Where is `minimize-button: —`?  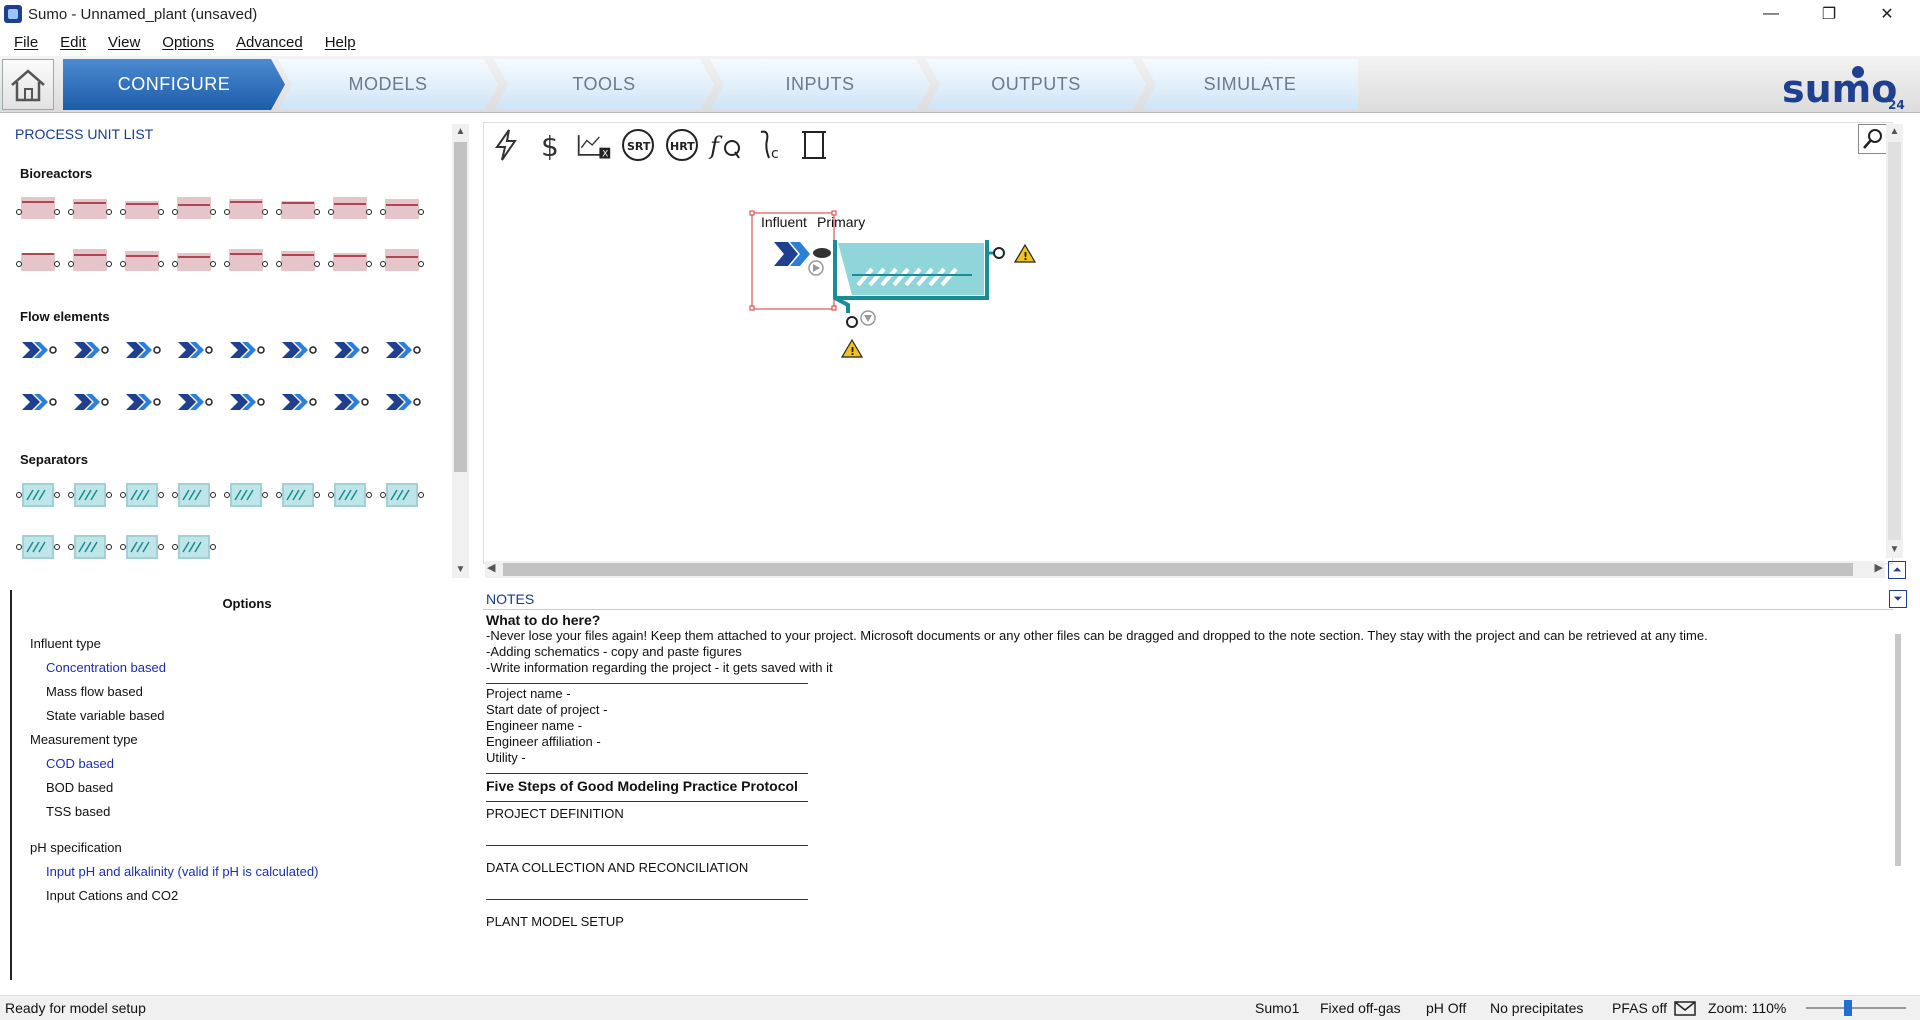 minimize-button: — is located at coordinates (1771, 14).